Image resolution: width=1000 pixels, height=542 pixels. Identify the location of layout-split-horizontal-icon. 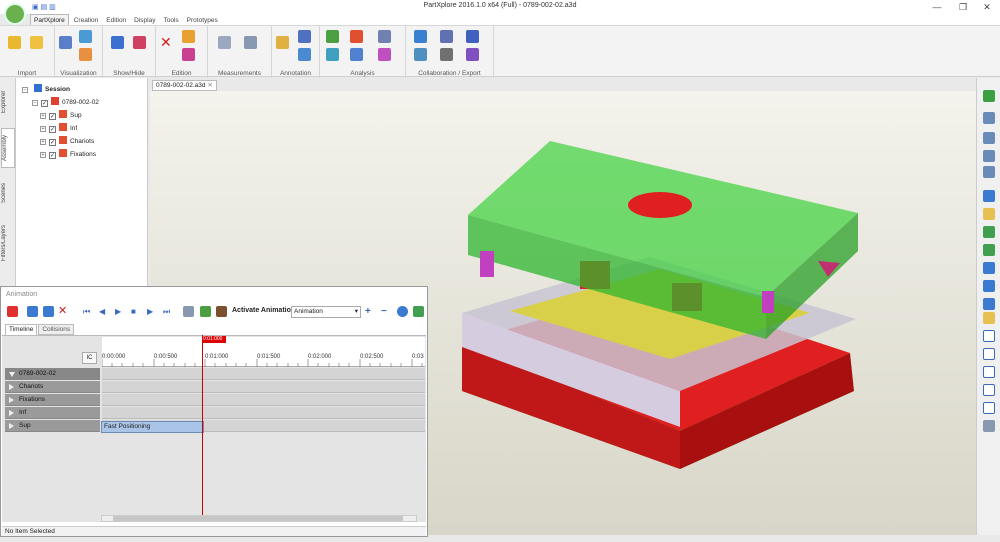
(989, 372).